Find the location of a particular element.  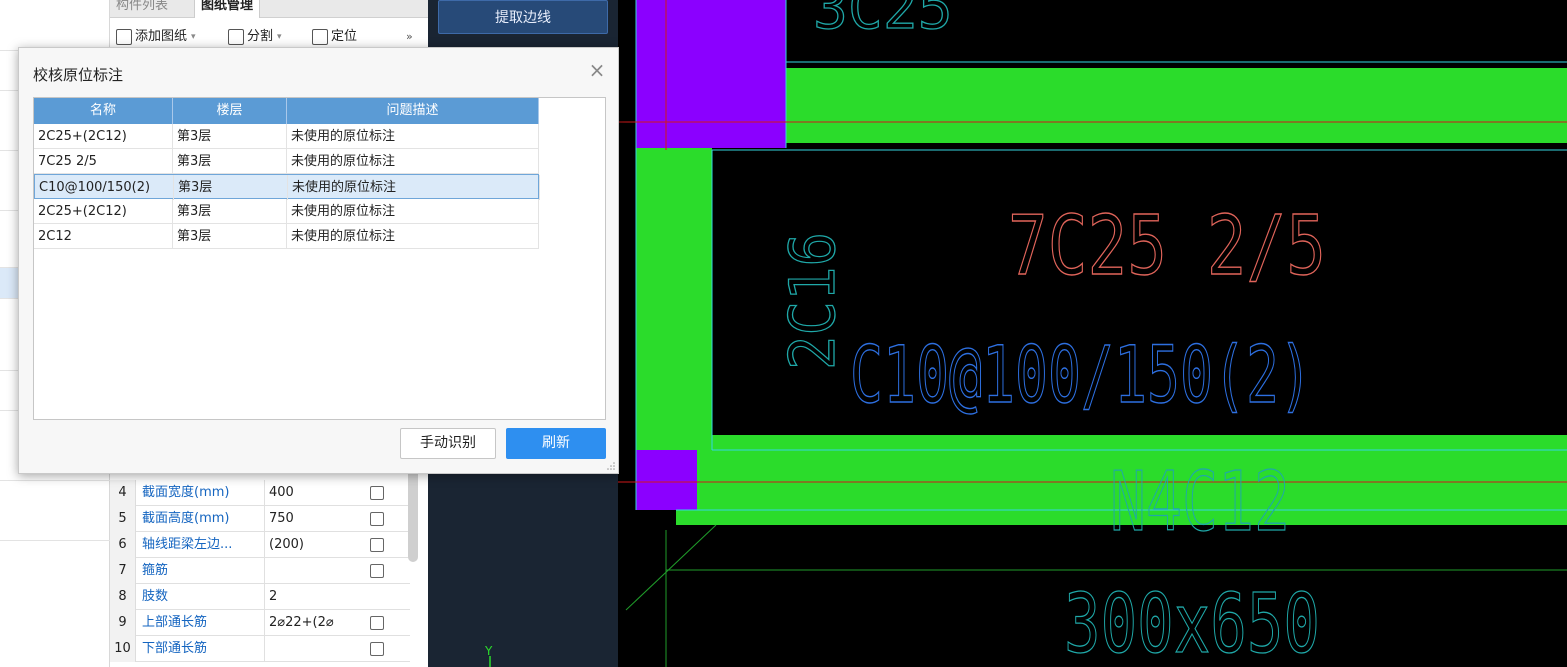

properties-scrollbar is located at coordinates (413, 514).